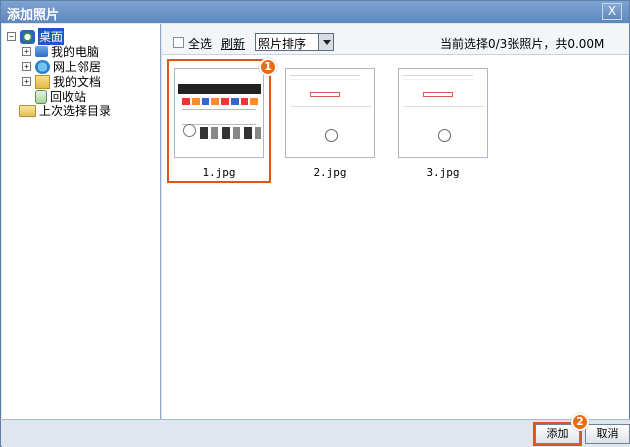 This screenshot has height=447, width=630. I want to click on dialog-footer: 添加 取消 2, so click(316, 430).